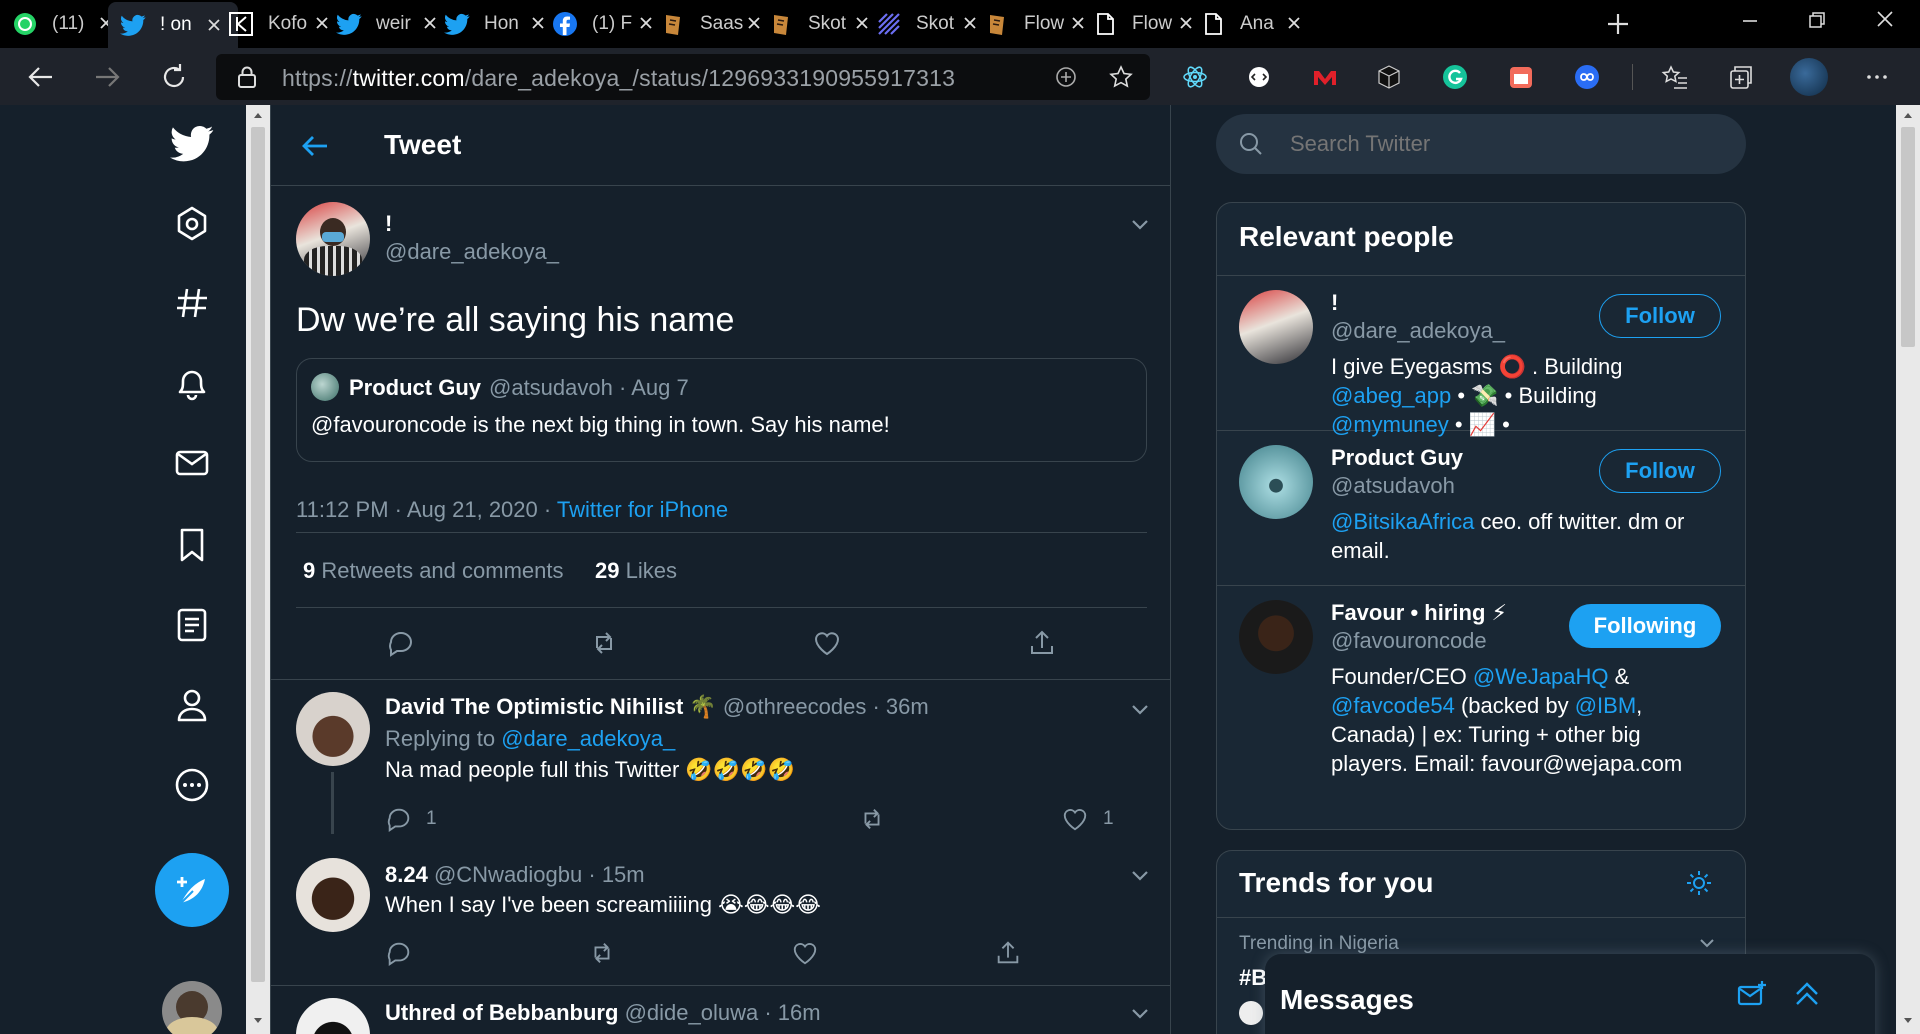 This screenshot has height=1034, width=1920. I want to click on nav-bookmarks, so click(192, 545).